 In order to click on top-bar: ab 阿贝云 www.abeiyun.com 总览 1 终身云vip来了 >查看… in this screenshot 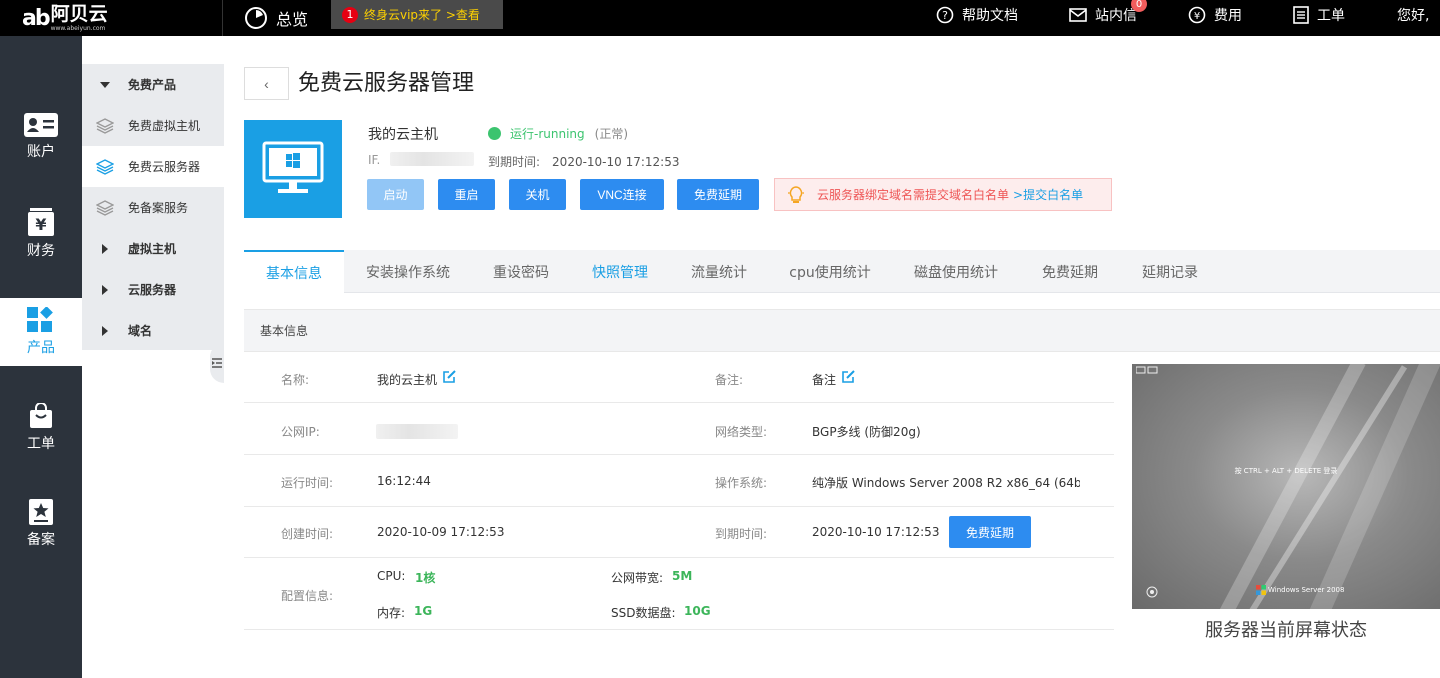, I will do `click(720, 18)`.